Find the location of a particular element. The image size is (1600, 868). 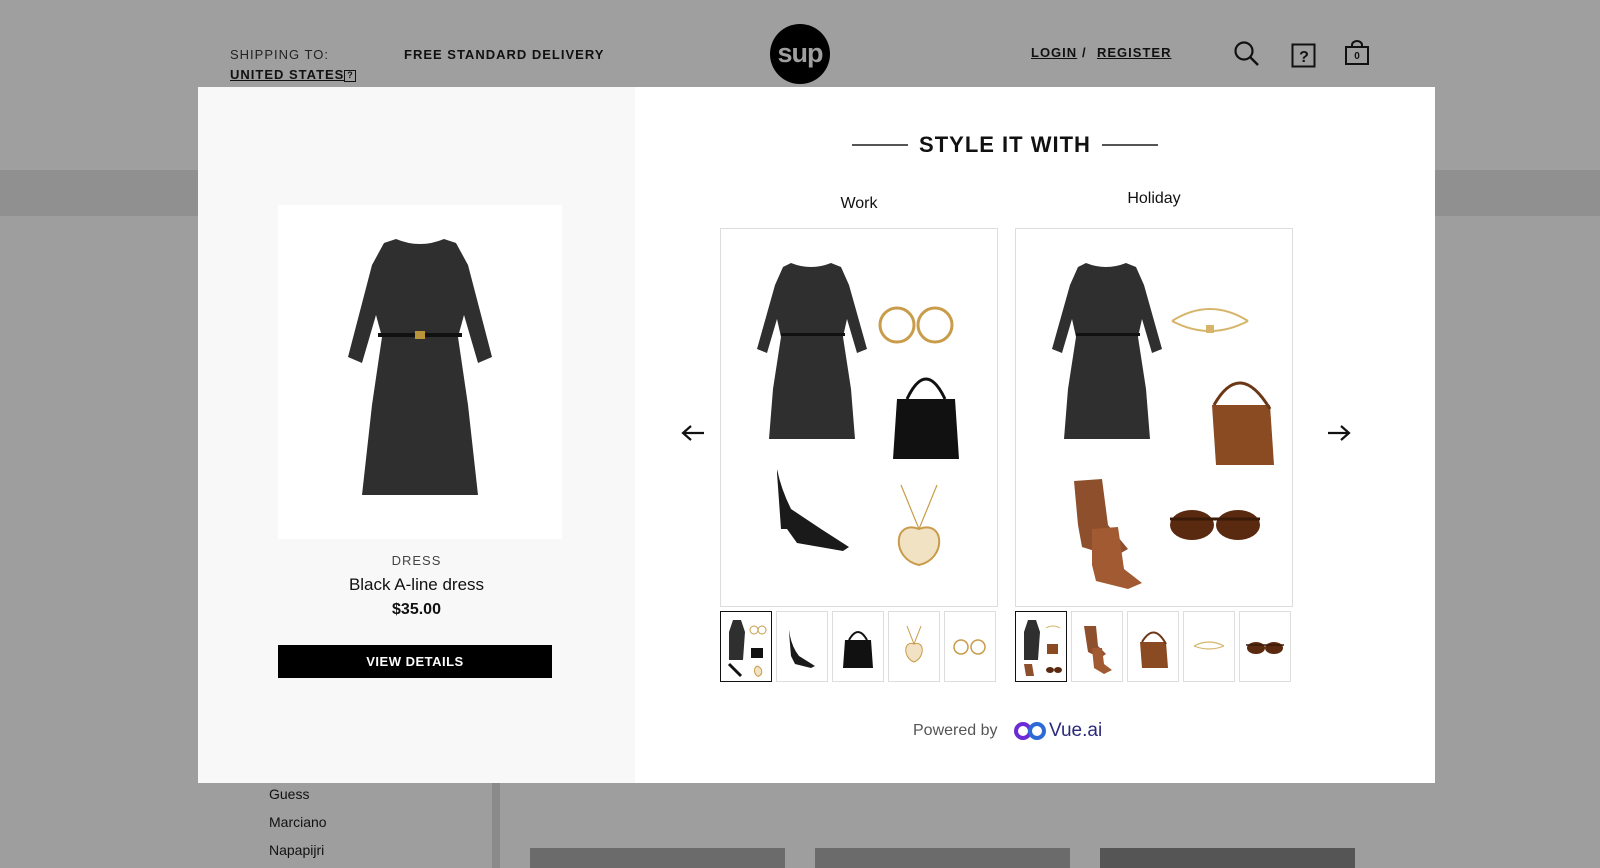

login-link: LOGIN is located at coordinates (1054, 52).